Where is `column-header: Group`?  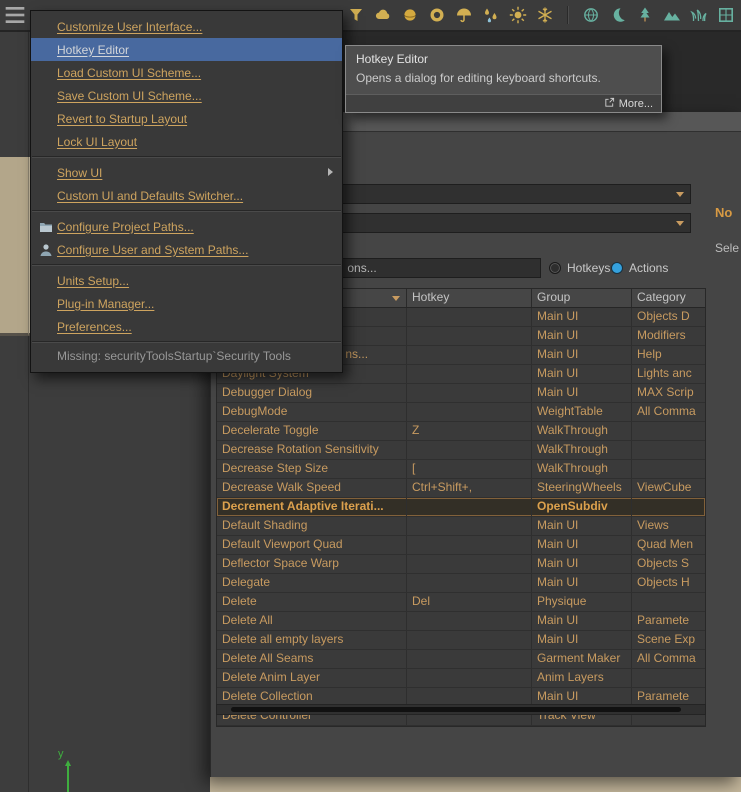 column-header: Group is located at coordinates (582, 298).